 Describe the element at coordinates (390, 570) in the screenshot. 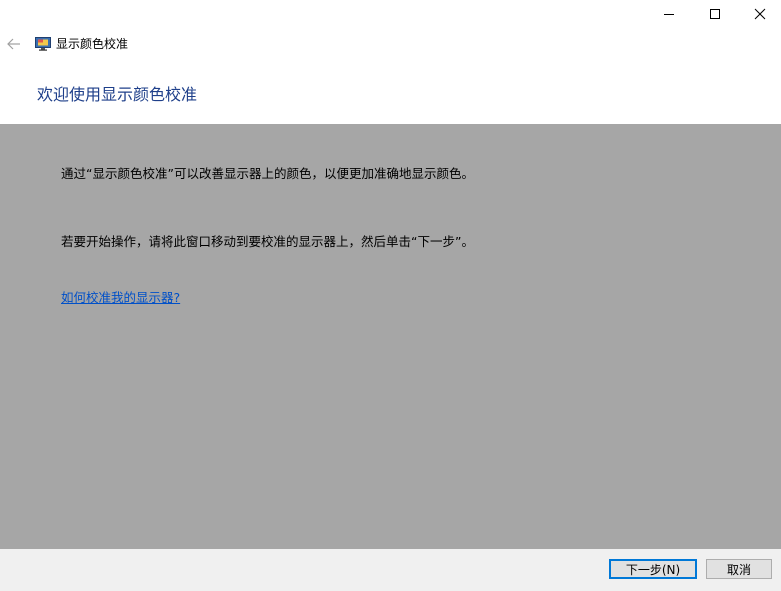

I see `footer-bar: 下一步(N) 取消` at that location.